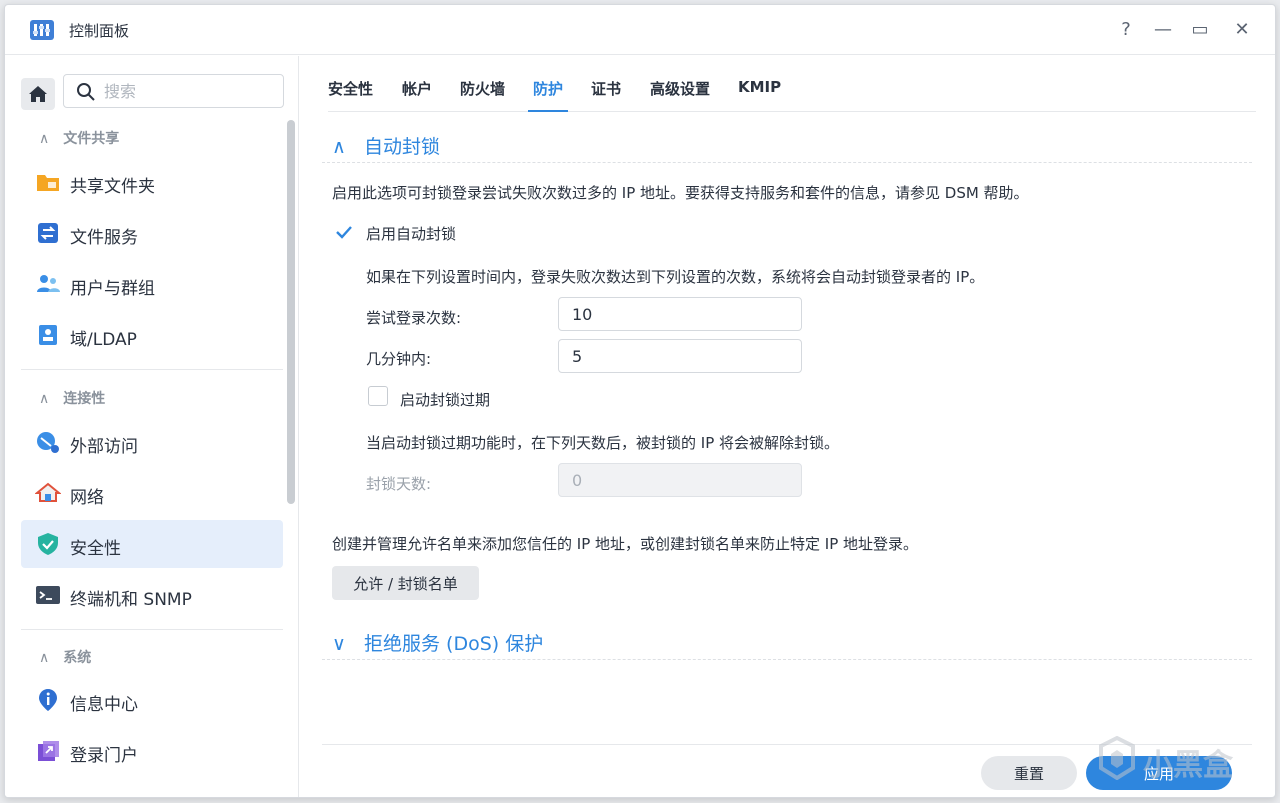  Describe the element at coordinates (152, 182) in the screenshot. I see `sidebar-item-shared-folder: 共享文件夹` at that location.